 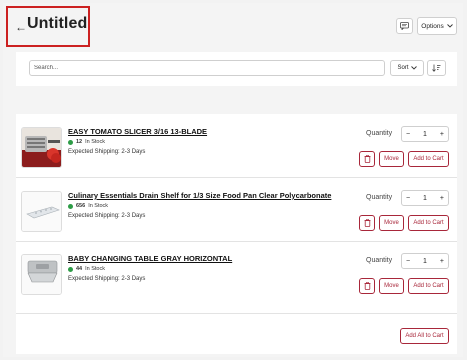 What do you see at coordinates (150, 258) in the screenshot?
I see `product-name-link: BABY CHANGING TABLE GRAY HORIZONTAL` at bounding box center [150, 258].